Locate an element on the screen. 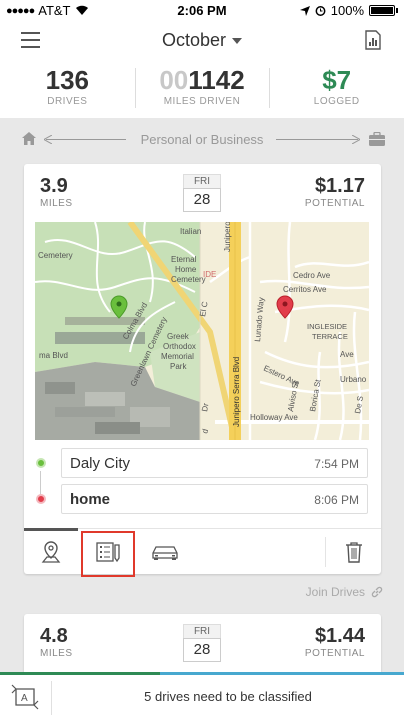 The height and width of the screenshot is (718, 404). svg-text: Park is located at coordinates (178, 366).